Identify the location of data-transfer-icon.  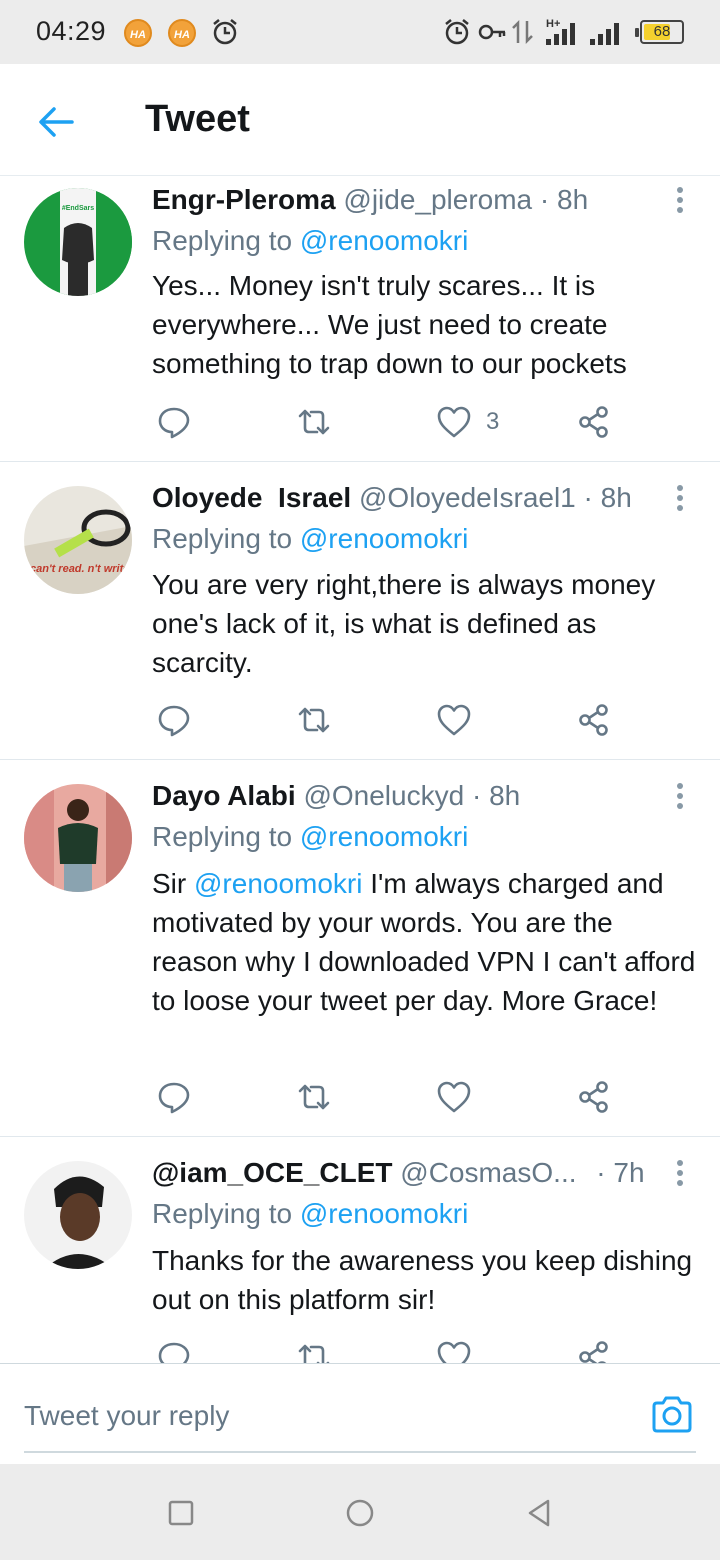
(522, 32).